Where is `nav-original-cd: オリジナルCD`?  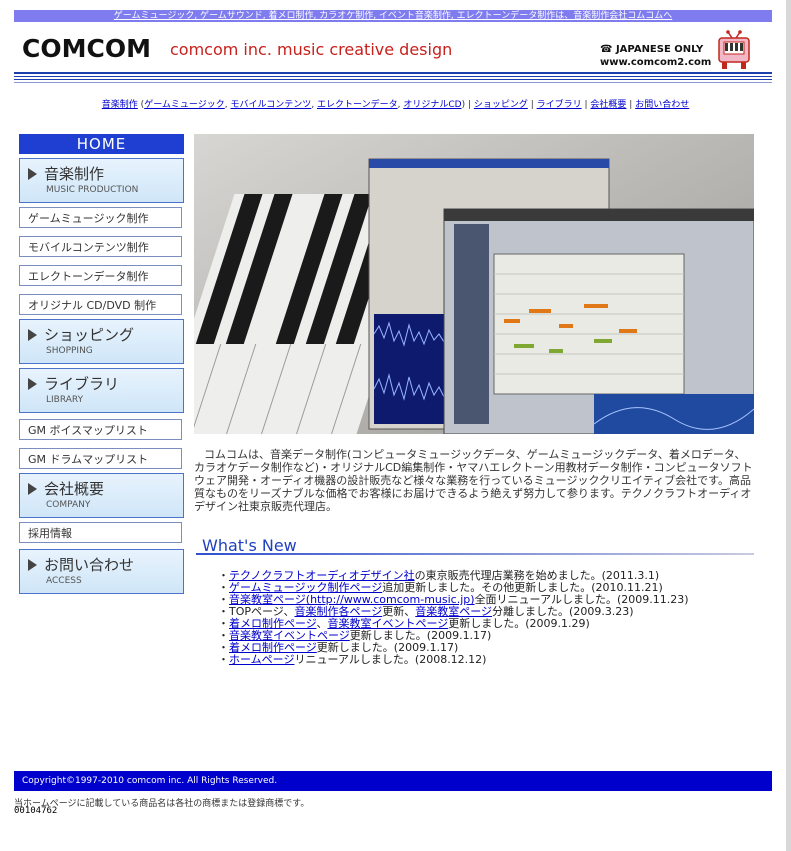
nav-original-cd: オリジナルCD is located at coordinates (432, 105).